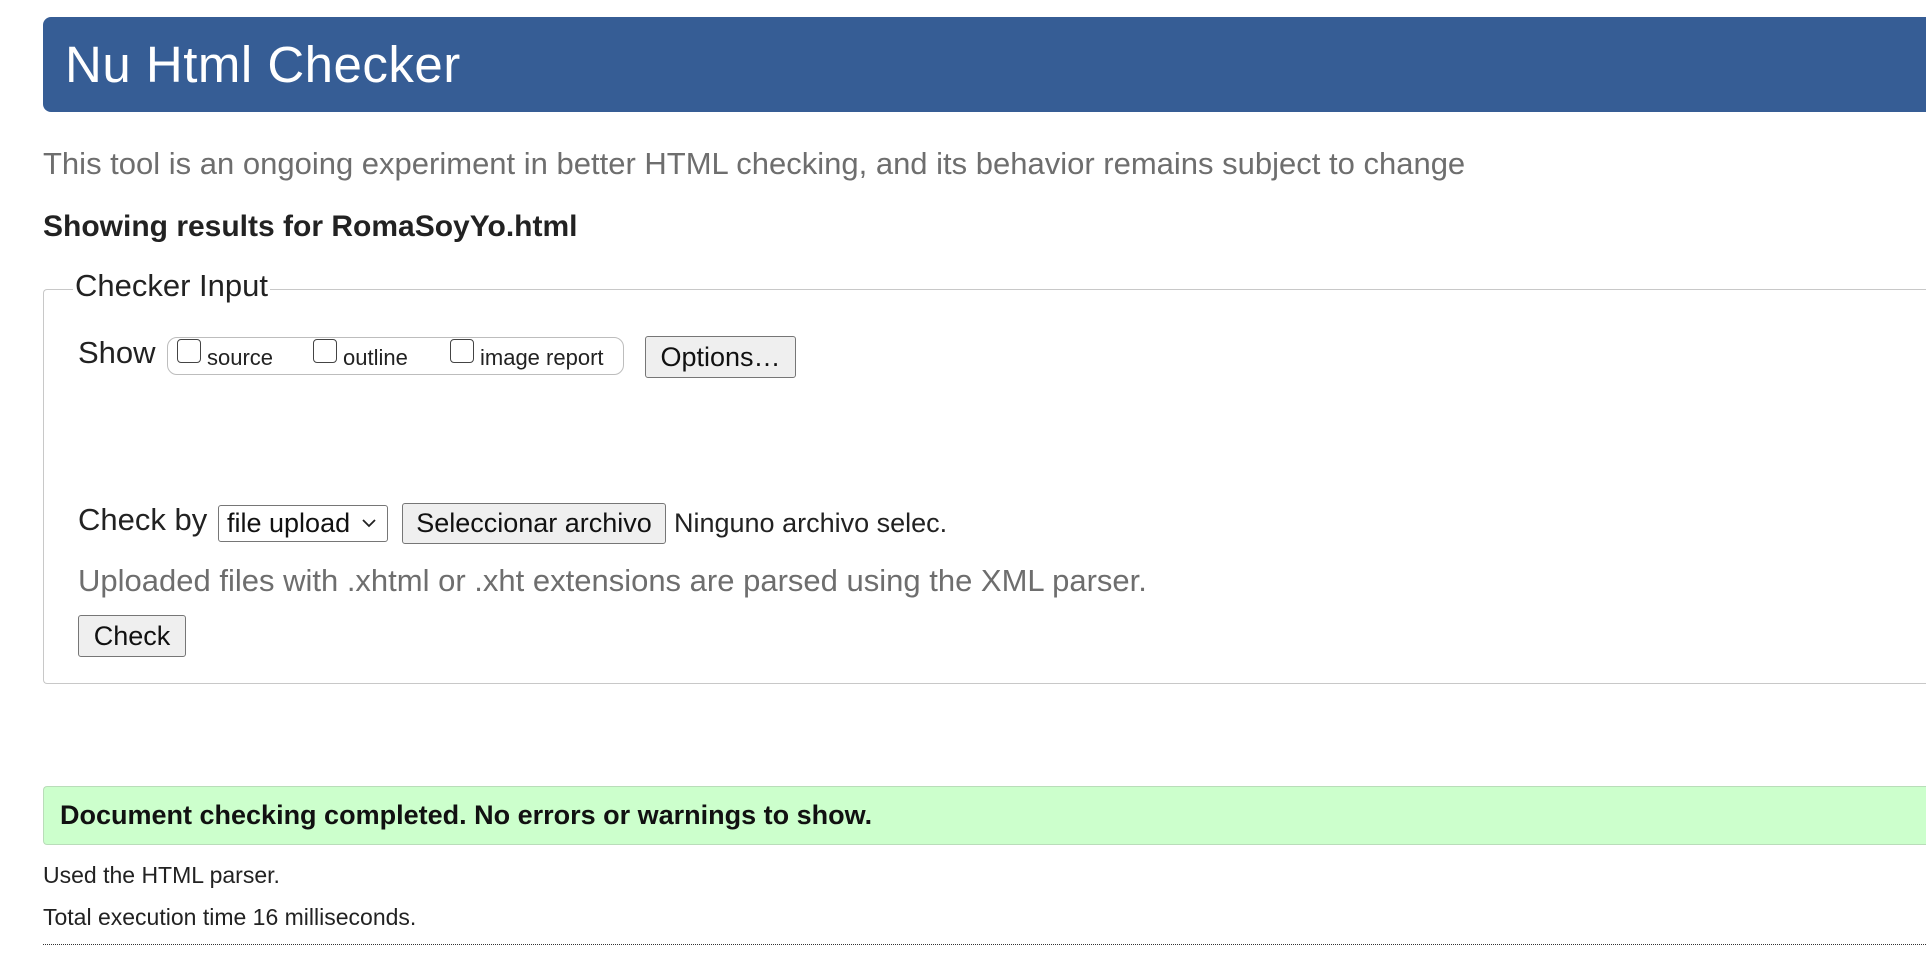 The image size is (1926, 965). I want to click on chevron-down-icon, so click(369, 523).